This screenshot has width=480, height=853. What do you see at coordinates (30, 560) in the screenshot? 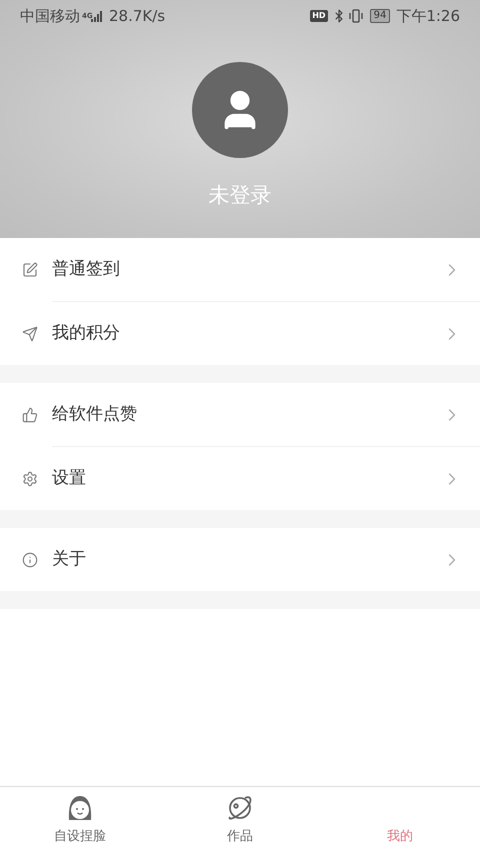
I see `info-icon` at bounding box center [30, 560].